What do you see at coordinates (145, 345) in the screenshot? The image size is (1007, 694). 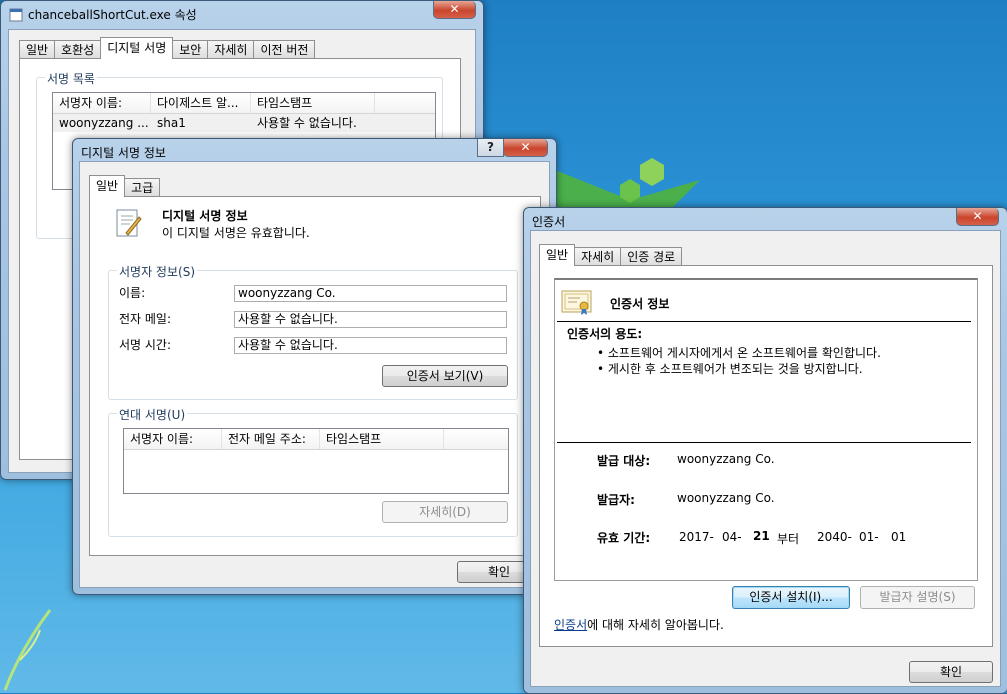 I see `signing-time-label: 서명 시간:` at bounding box center [145, 345].